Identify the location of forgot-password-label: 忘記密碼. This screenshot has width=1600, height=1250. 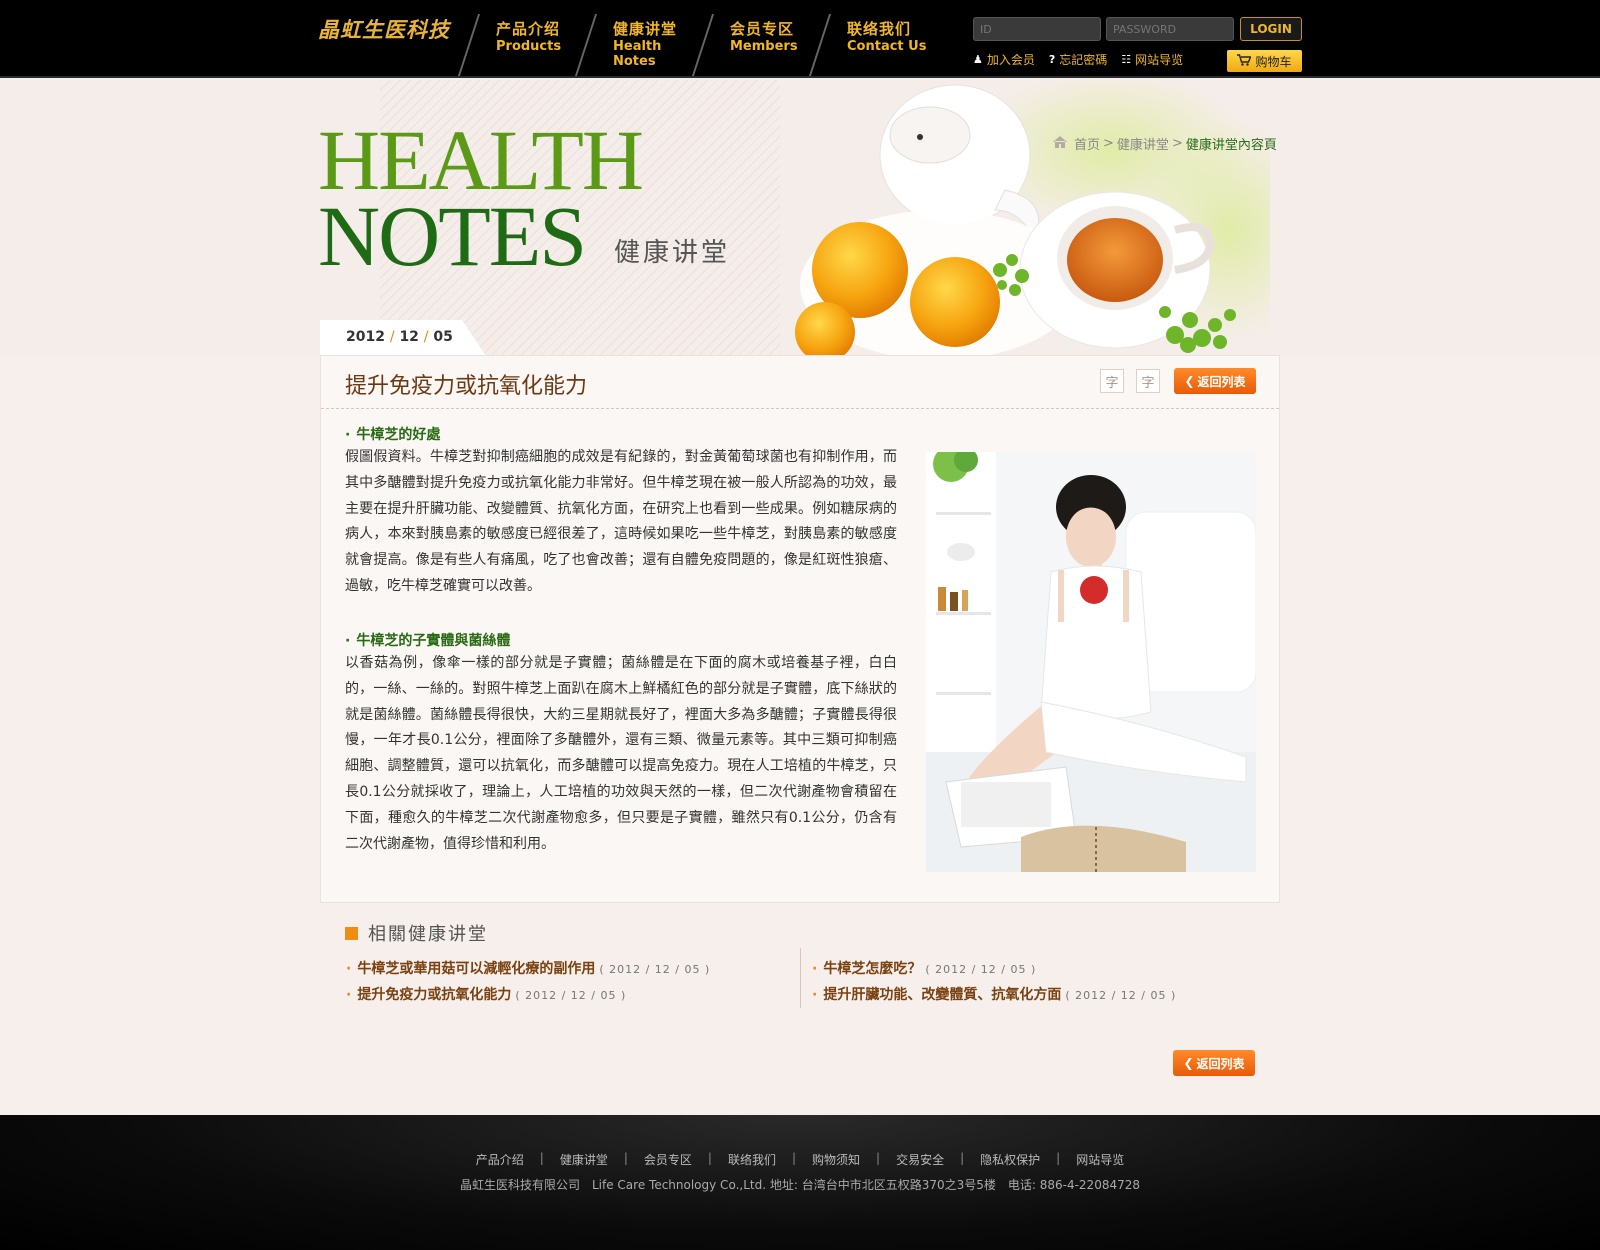
(1083, 60).